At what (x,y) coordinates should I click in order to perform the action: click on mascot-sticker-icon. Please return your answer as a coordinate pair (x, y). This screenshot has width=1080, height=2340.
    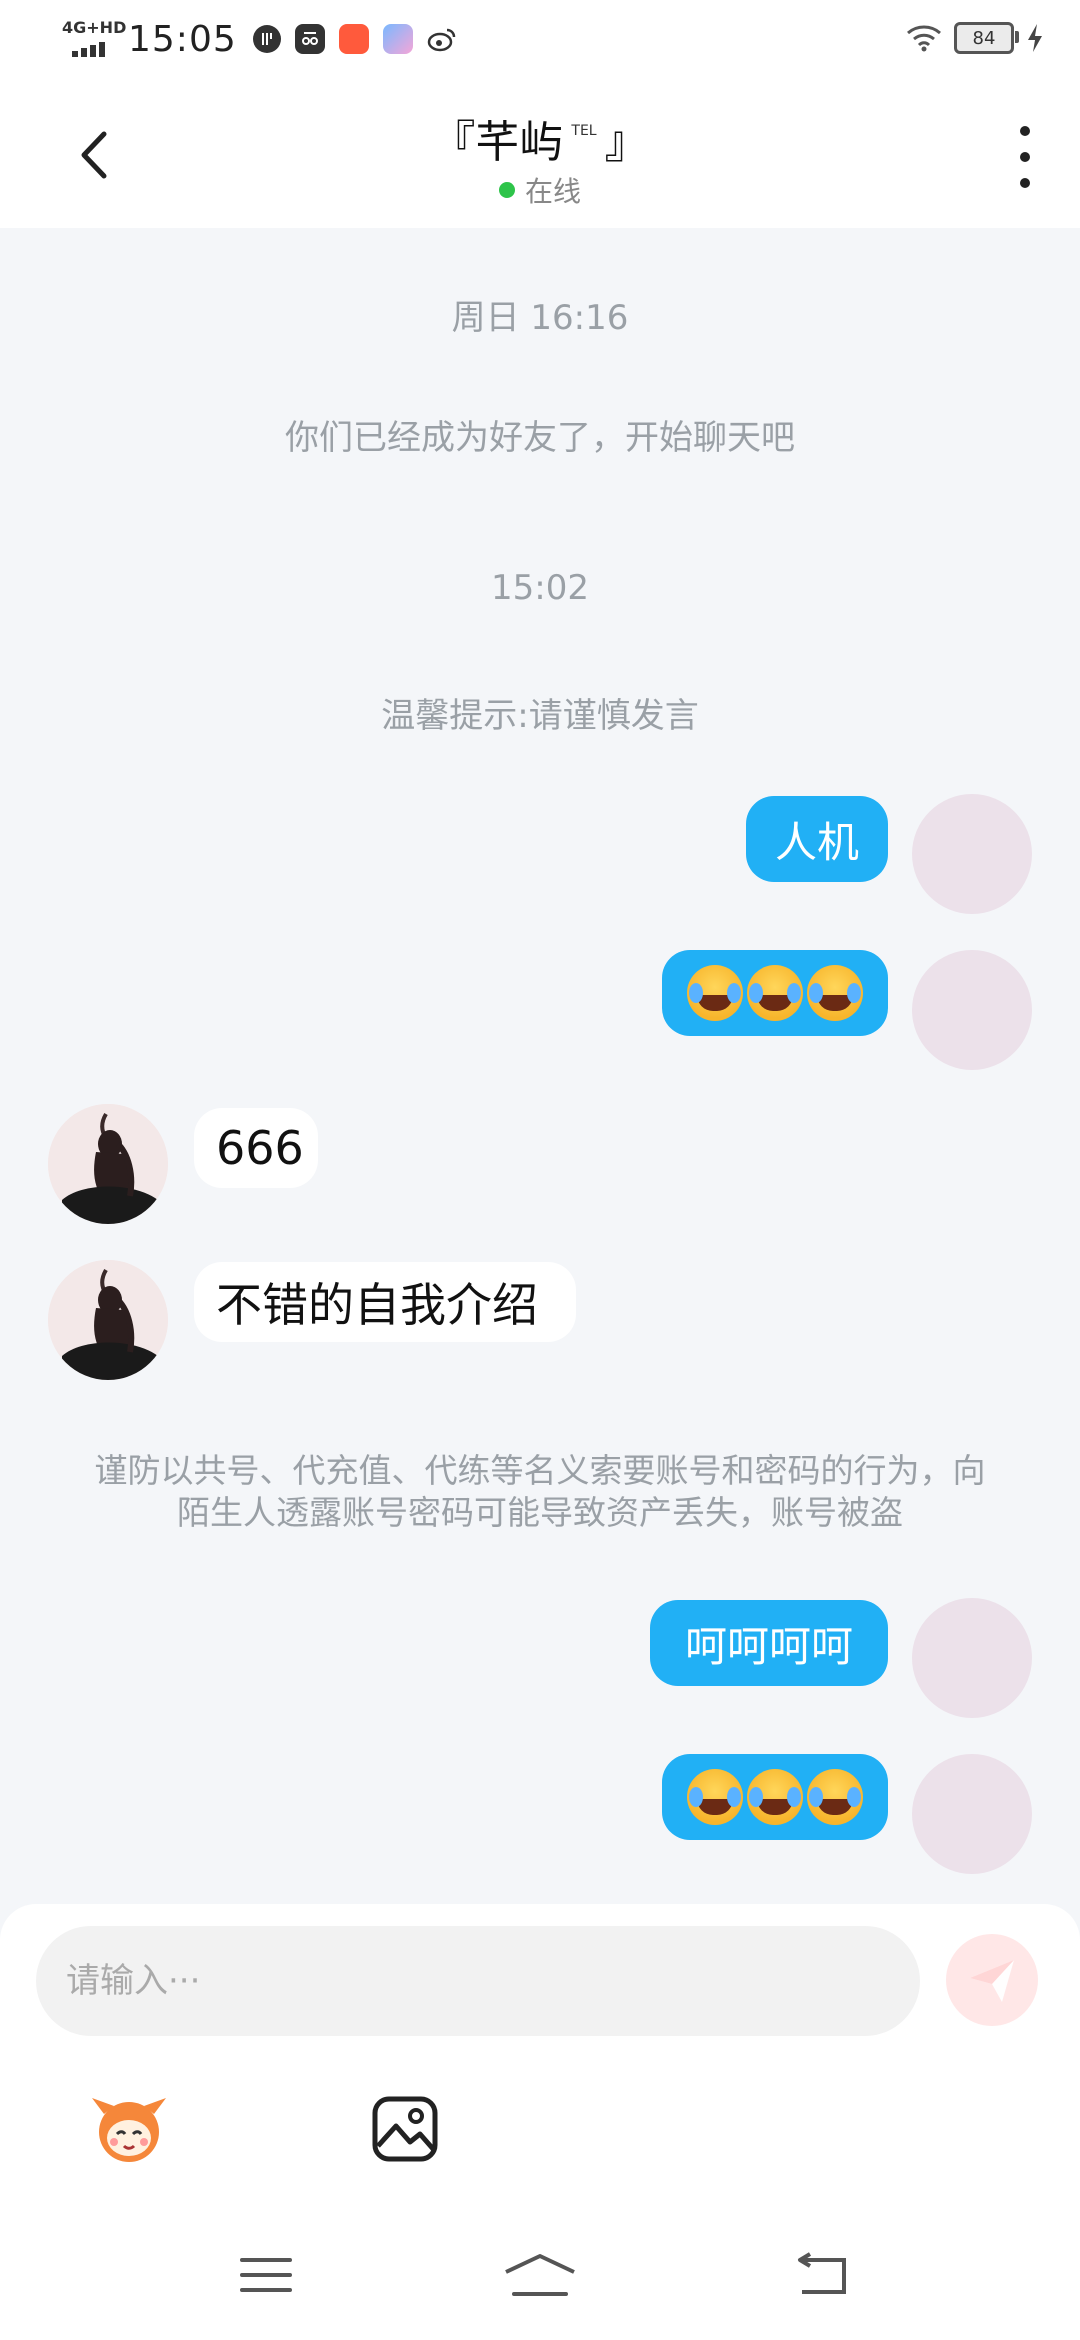
    Looking at the image, I should click on (129, 2130).